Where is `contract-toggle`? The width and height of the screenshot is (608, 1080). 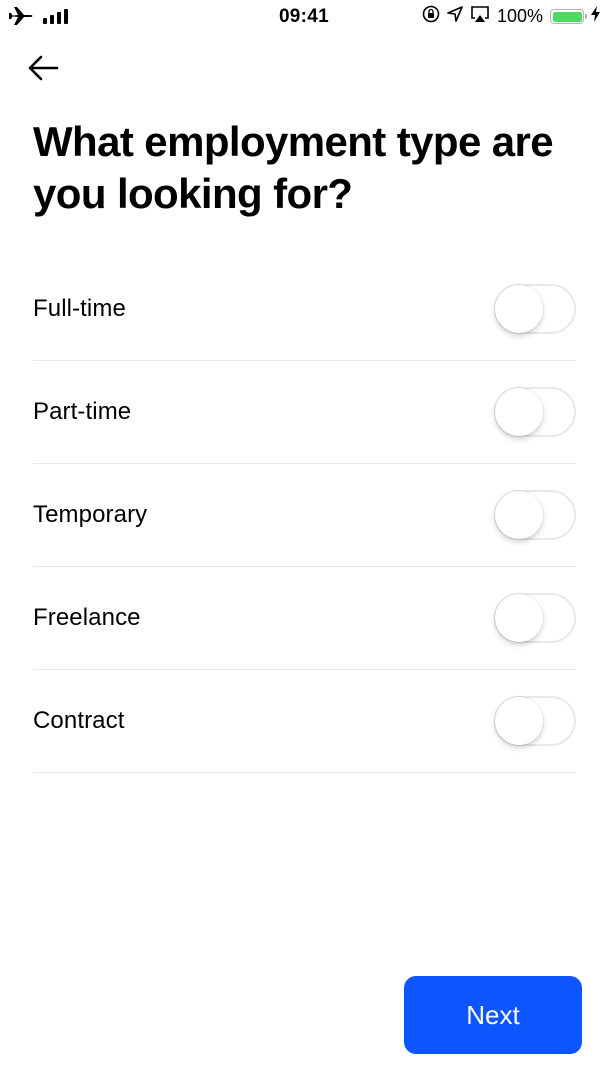
contract-toggle is located at coordinates (535, 721).